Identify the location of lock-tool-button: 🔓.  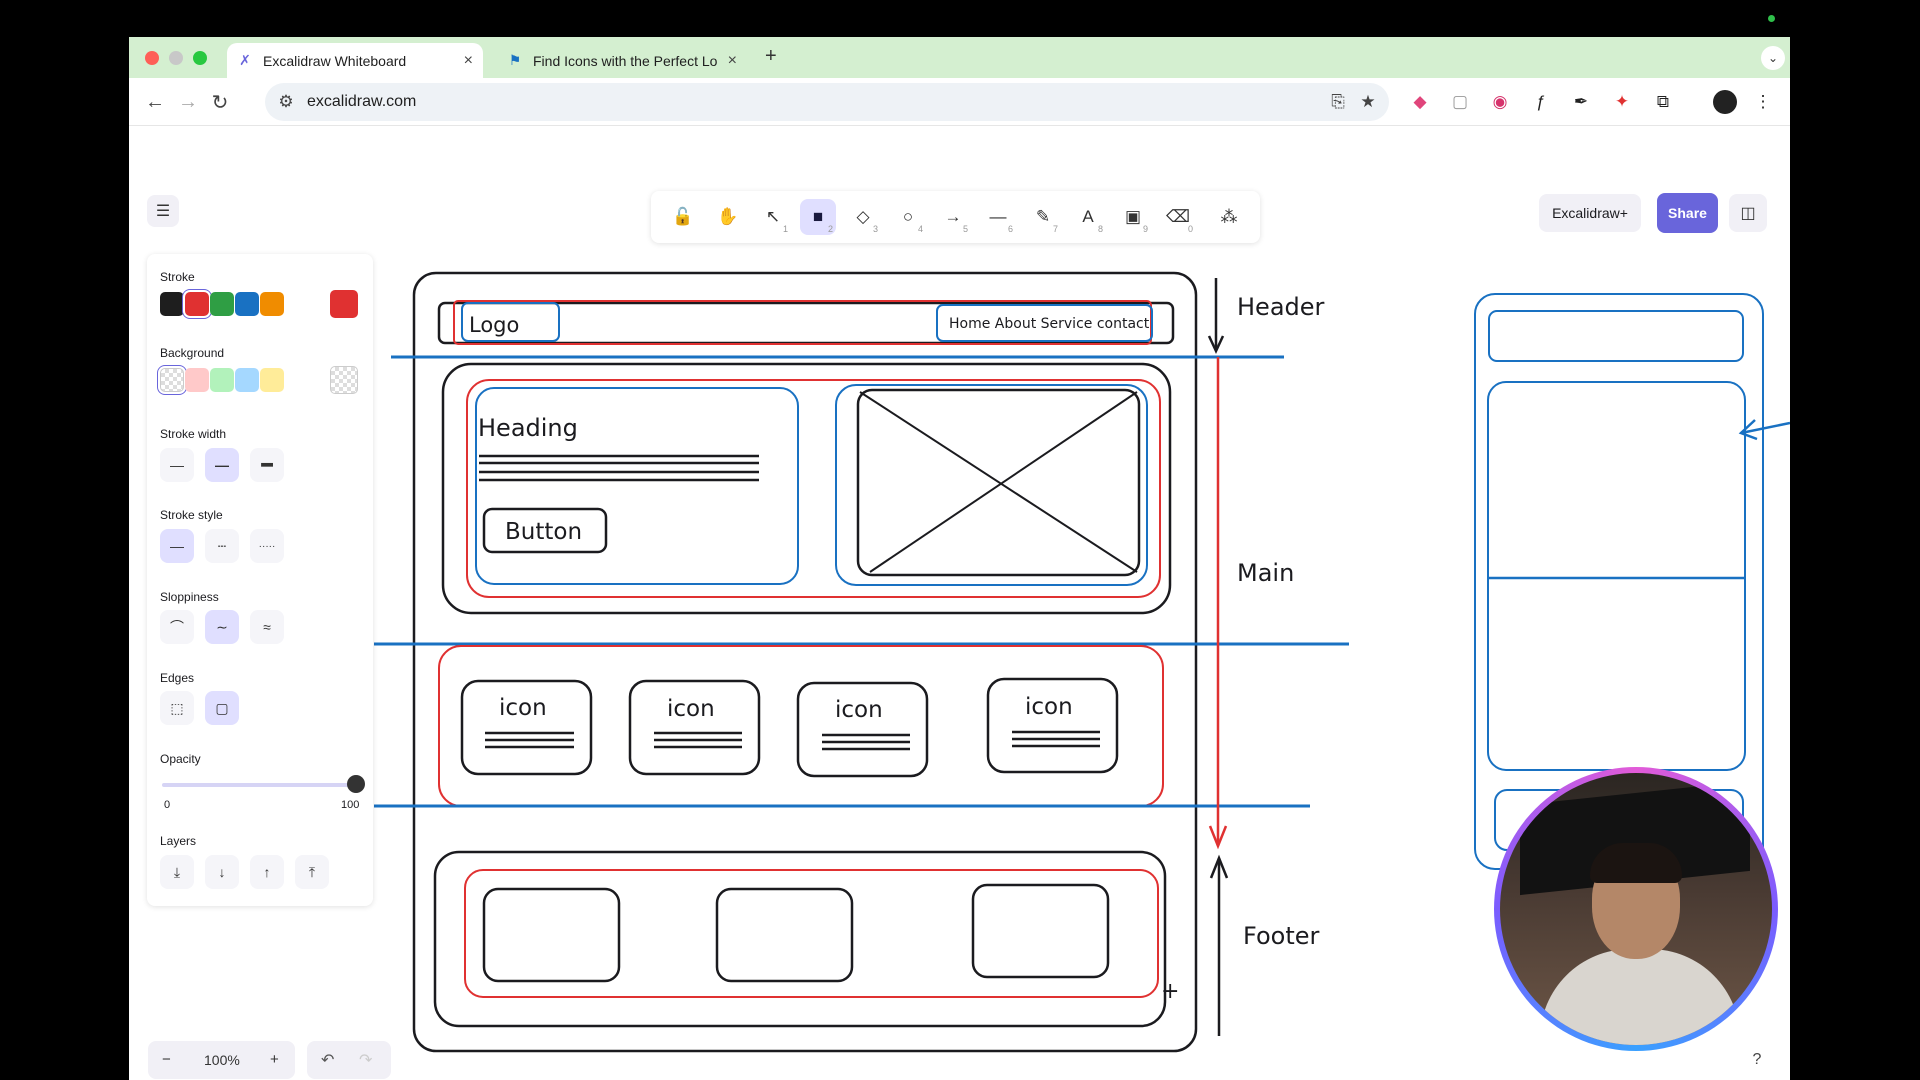
(683, 217).